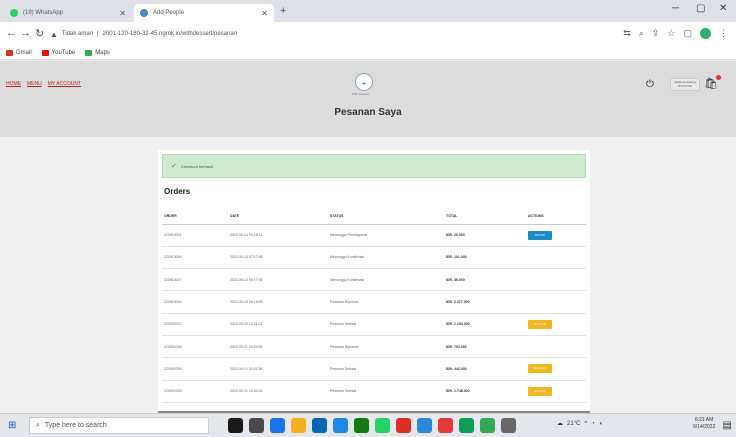 Image resolution: width=736 pixels, height=437 pixels. I want to click on system-clock: 8:21 AM 9/14/2022, so click(704, 424).